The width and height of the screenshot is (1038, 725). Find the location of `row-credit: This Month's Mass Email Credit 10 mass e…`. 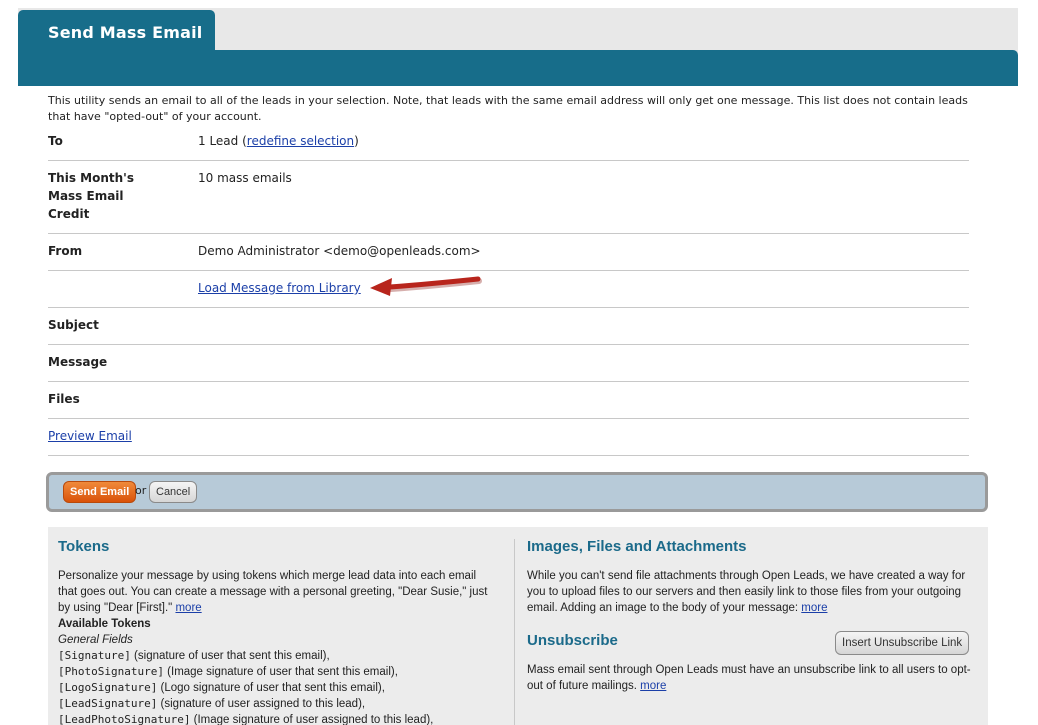

row-credit: This Month's Mass Email Credit 10 mass e… is located at coordinates (508, 197).